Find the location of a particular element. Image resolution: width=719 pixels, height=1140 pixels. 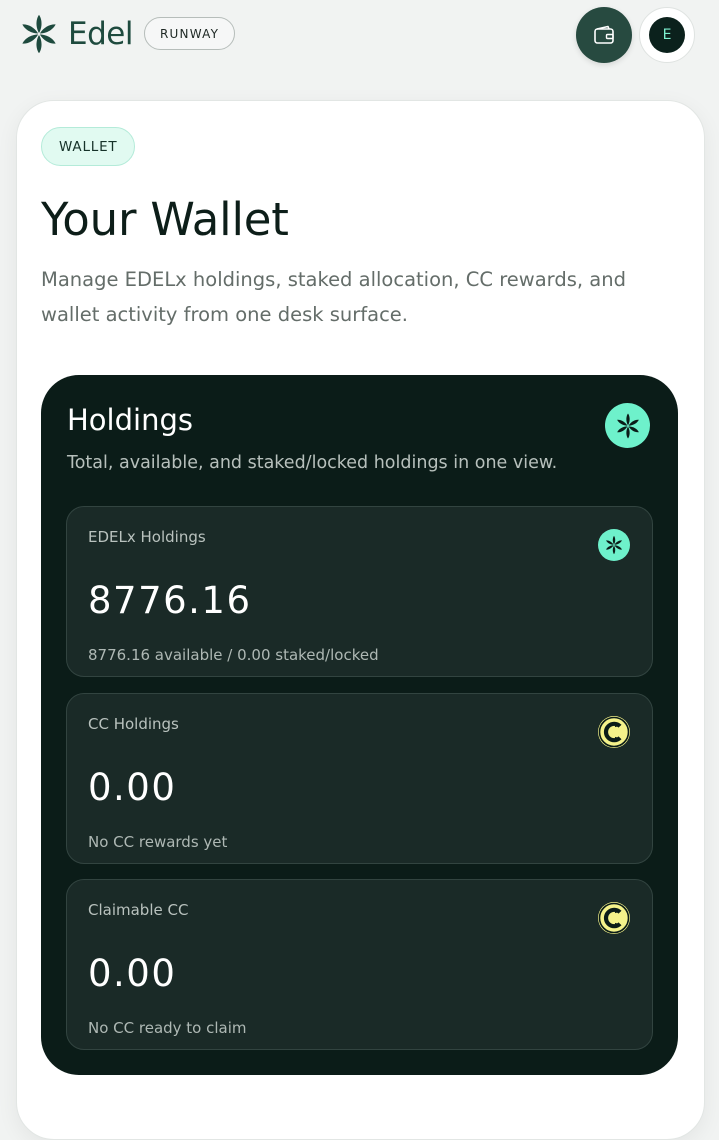

environment-badge: RUNWAY is located at coordinates (190, 33).